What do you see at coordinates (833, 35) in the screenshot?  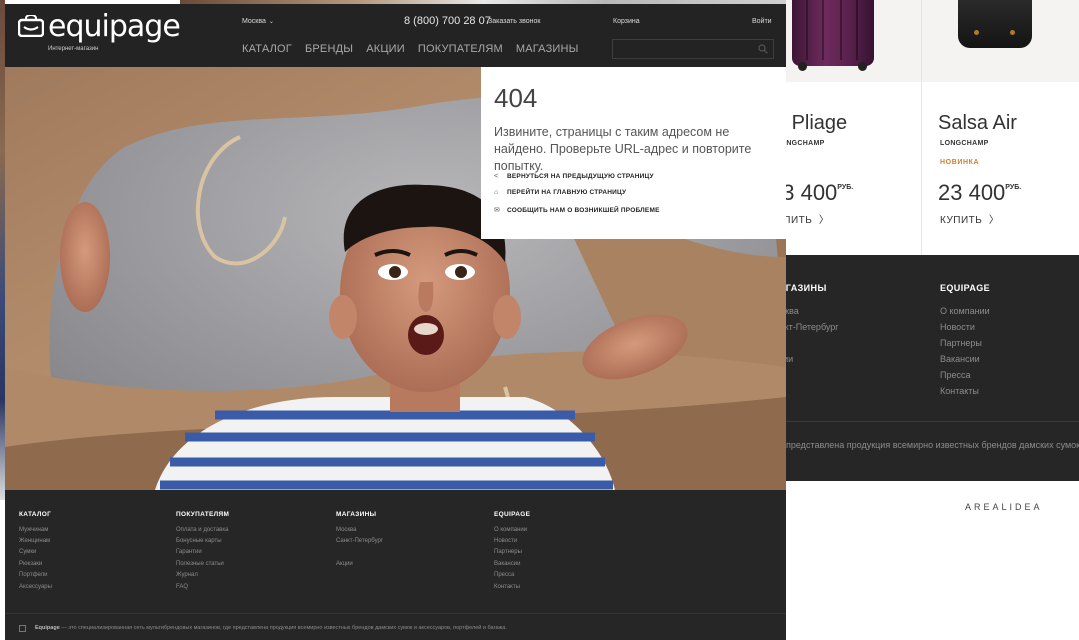 I see `suitcase-image` at bounding box center [833, 35].